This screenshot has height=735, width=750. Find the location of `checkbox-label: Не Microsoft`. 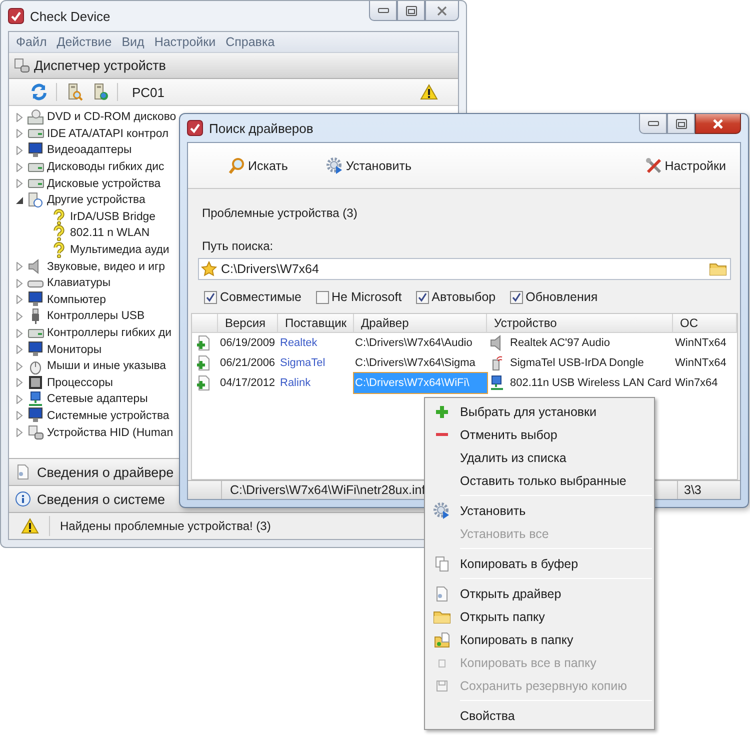

checkbox-label: Не Microsoft is located at coordinates (367, 297).